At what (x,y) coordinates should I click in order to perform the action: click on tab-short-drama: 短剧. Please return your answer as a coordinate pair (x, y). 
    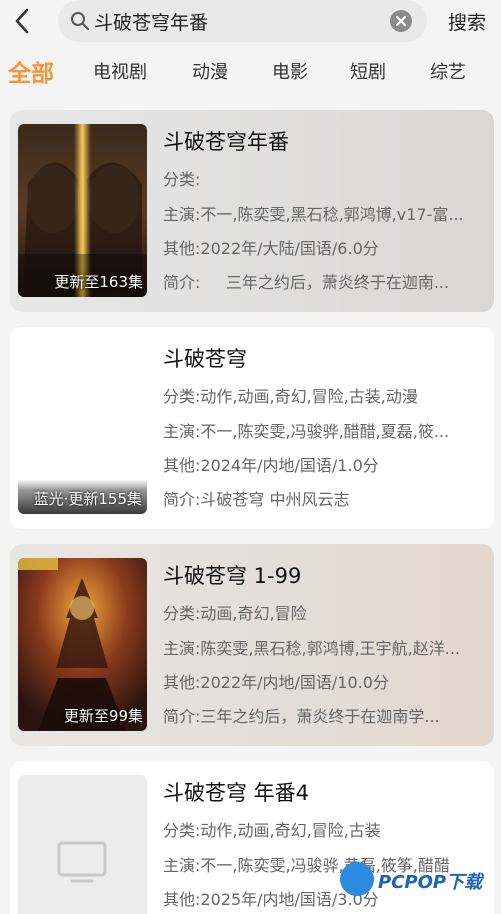
    Looking at the image, I should click on (368, 71).